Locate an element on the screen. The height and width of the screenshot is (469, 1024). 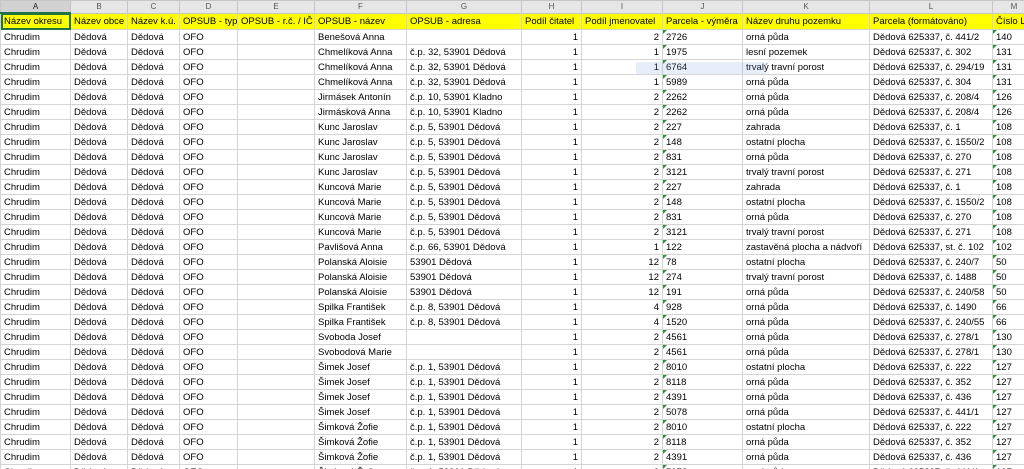
table-cell: 2726 is located at coordinates (702, 37).